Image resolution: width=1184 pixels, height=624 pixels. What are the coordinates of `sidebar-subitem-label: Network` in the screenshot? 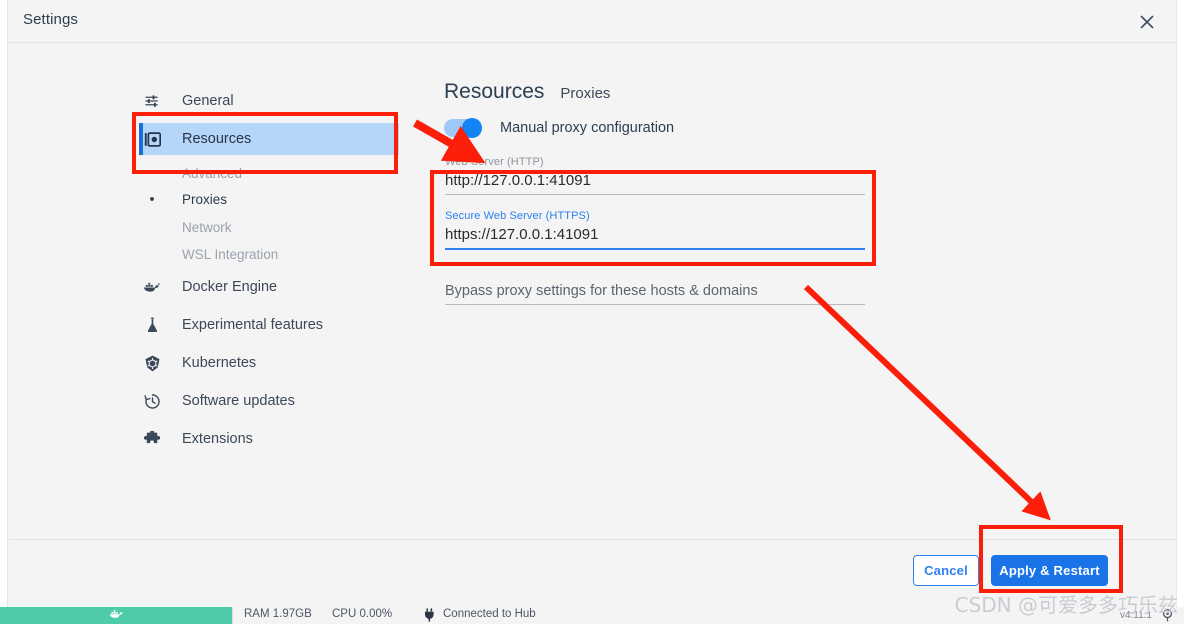 It's located at (207, 227).